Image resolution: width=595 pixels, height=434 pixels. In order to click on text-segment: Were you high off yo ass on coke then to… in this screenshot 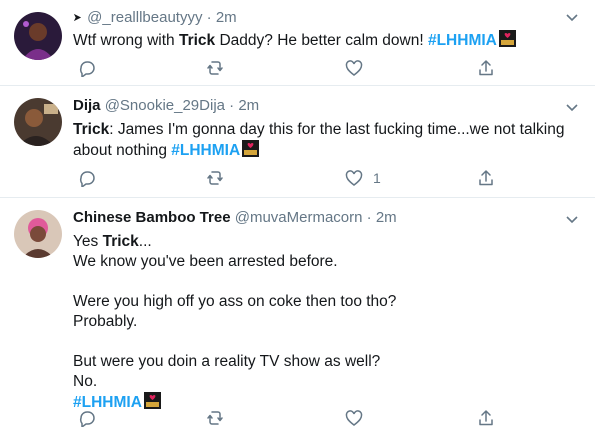, I will do `click(235, 301)`.